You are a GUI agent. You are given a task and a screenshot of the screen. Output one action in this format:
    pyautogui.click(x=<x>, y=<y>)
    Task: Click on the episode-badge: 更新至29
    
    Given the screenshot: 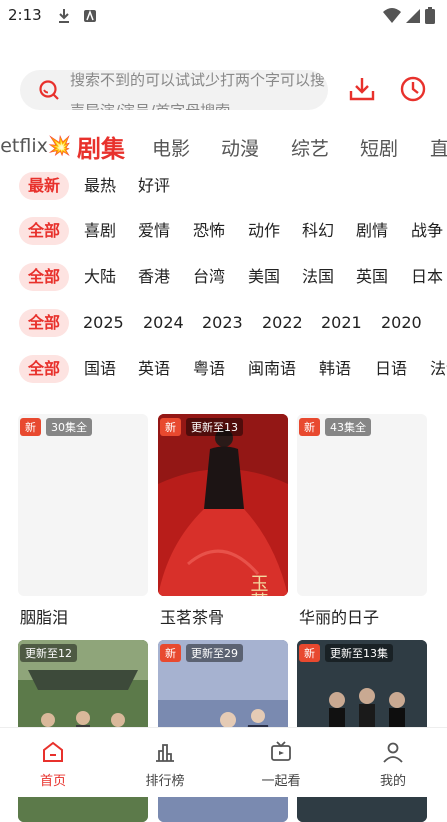 What is the action you would take?
    pyautogui.click(x=214, y=653)
    